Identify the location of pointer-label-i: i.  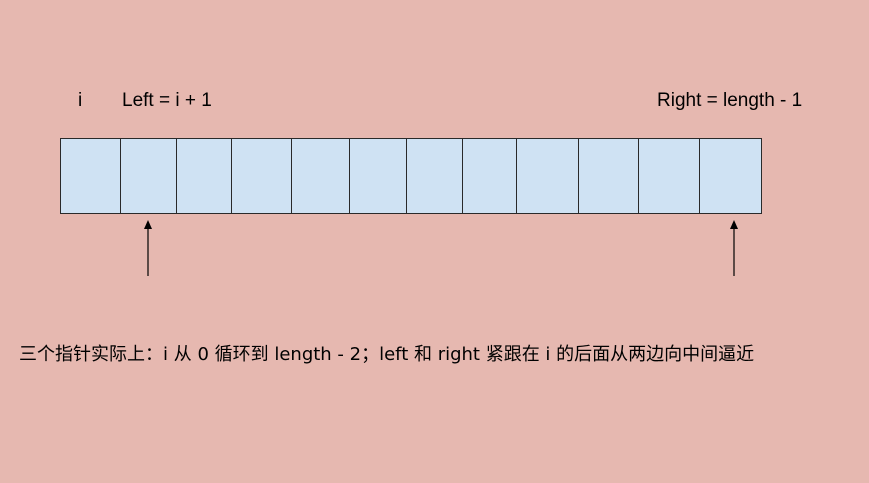
(80, 100).